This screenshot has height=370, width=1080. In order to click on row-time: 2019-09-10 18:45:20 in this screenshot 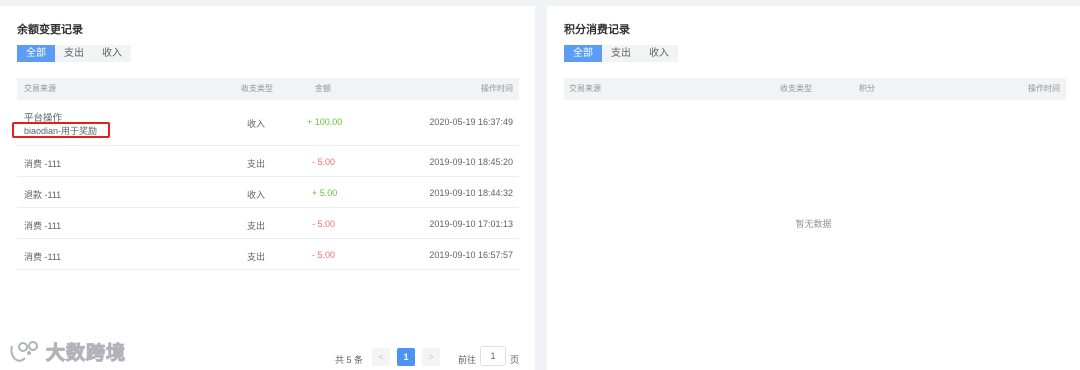, I will do `click(471, 162)`.